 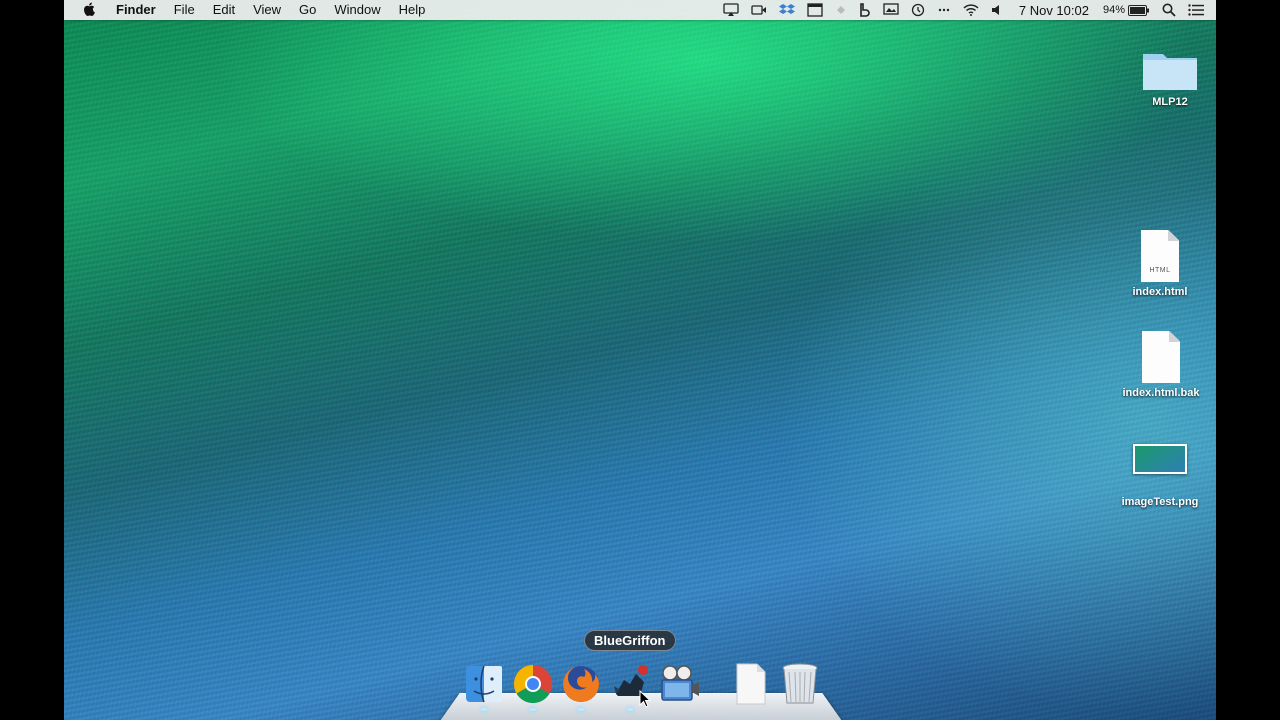 I want to click on menu-file: File, so click(x=184, y=10).